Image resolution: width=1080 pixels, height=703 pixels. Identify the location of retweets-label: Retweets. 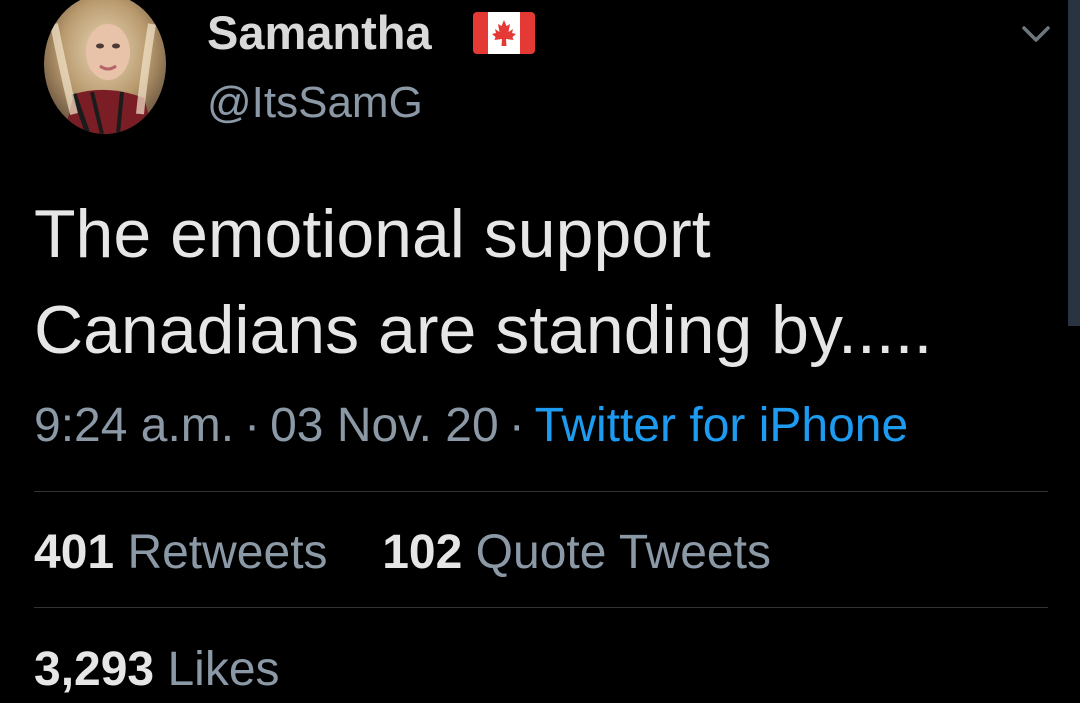
(227, 552).